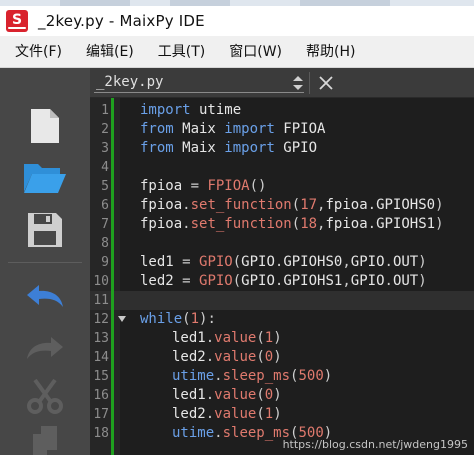 The image size is (474, 455). I want to click on toolbar-divider, so click(45, 262).